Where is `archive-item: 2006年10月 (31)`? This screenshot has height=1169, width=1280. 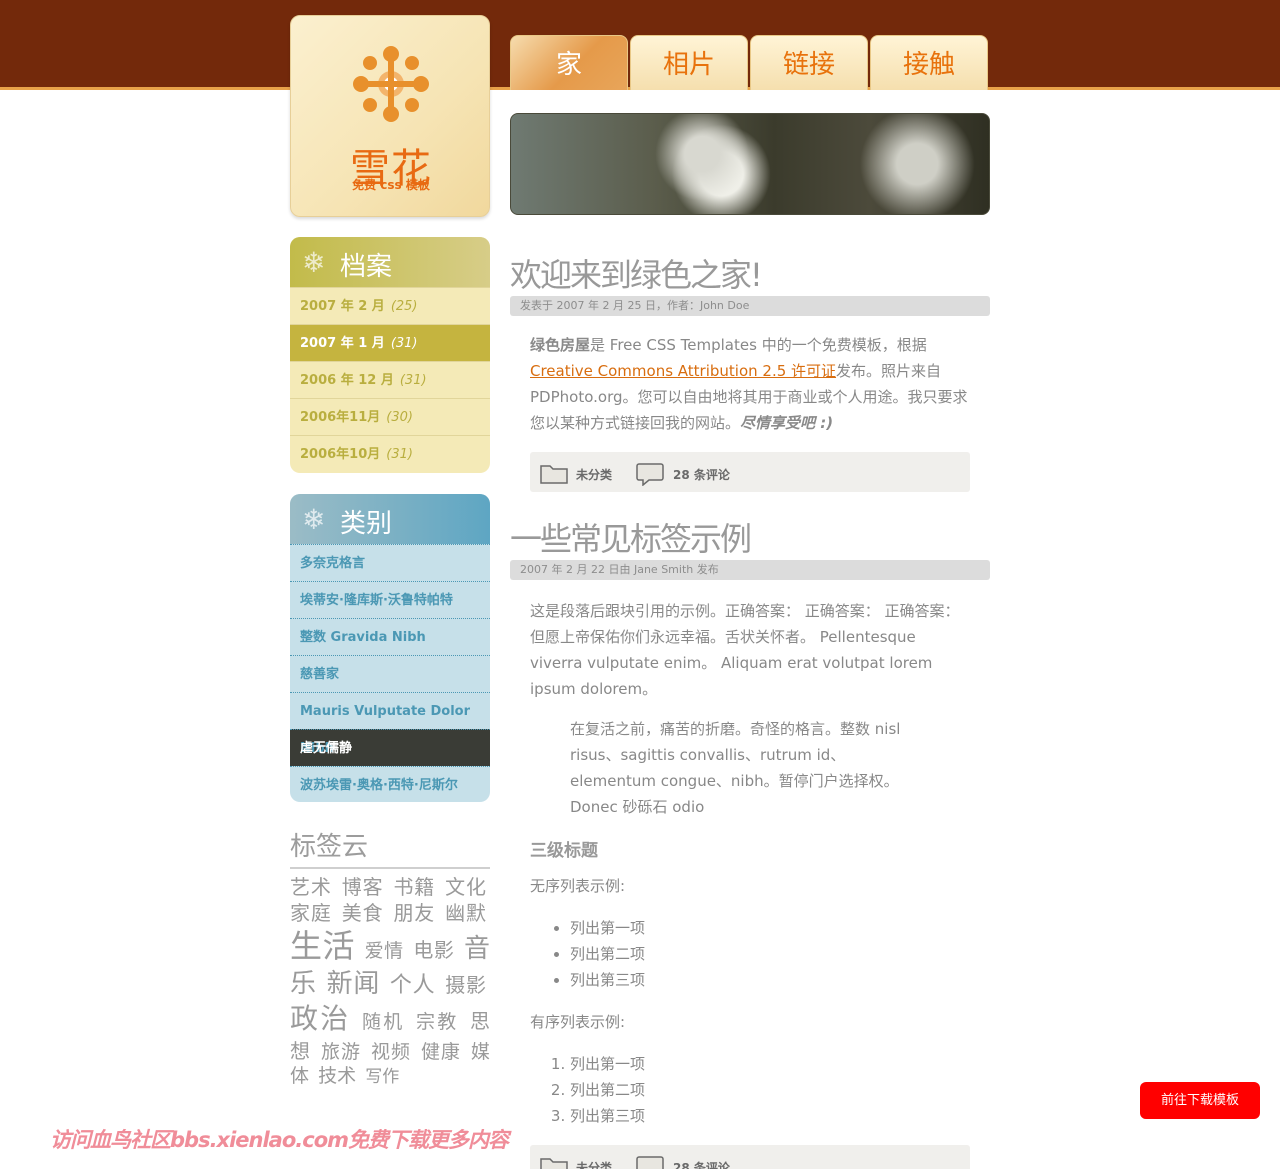
archive-item: 2006年10月 (31) is located at coordinates (390, 453).